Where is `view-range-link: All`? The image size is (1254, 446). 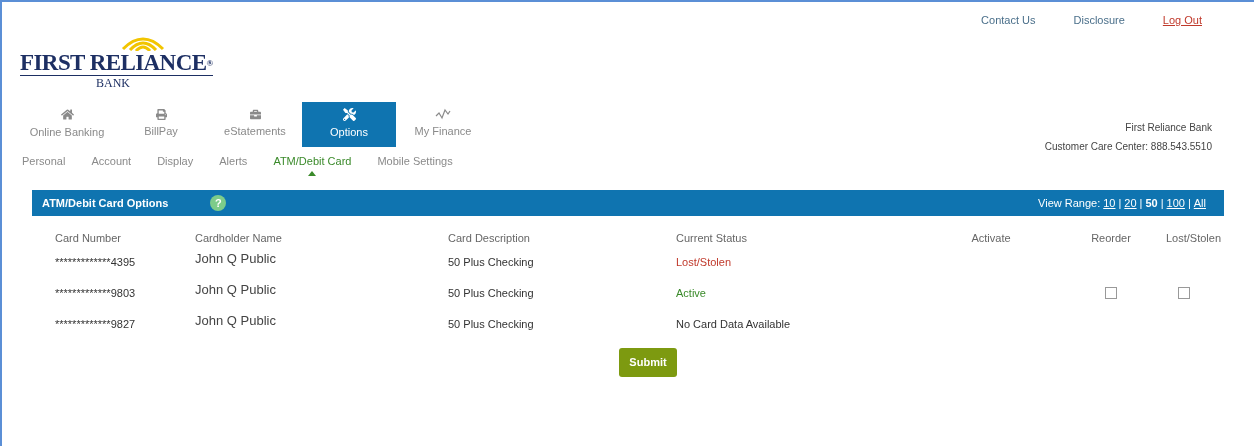
view-range-link: All is located at coordinates (1199, 203).